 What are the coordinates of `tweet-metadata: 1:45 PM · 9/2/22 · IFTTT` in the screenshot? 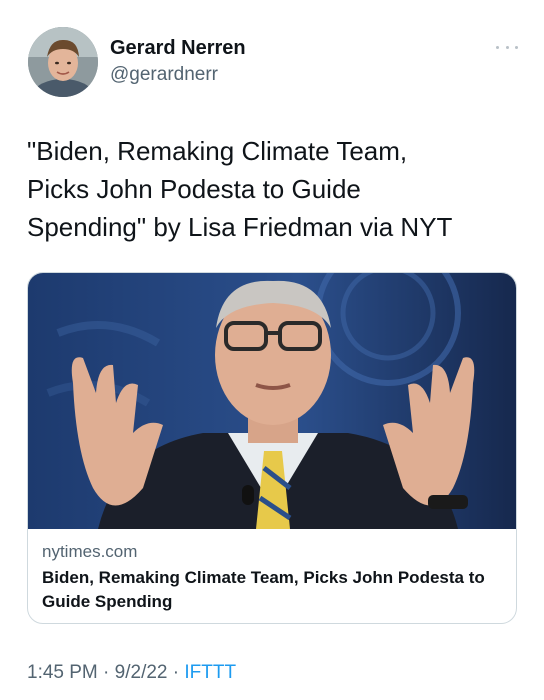 It's located at (131, 673).